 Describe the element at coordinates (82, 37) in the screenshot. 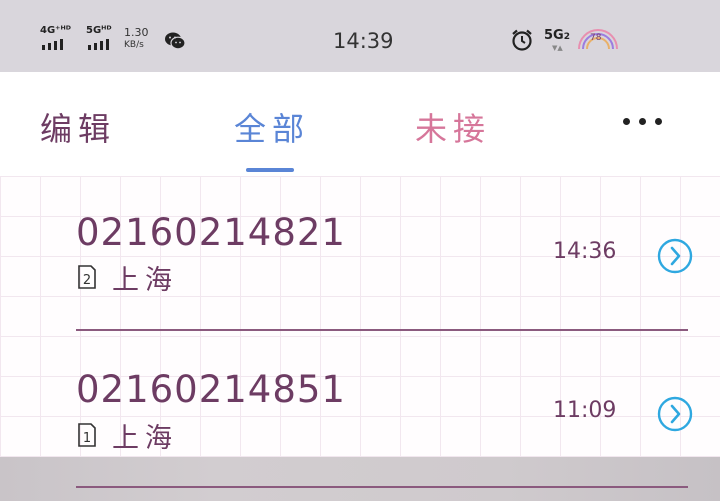

I see `network-indicators: 4G⁺ᴴᴰ 5Gᴴᴰ` at that location.